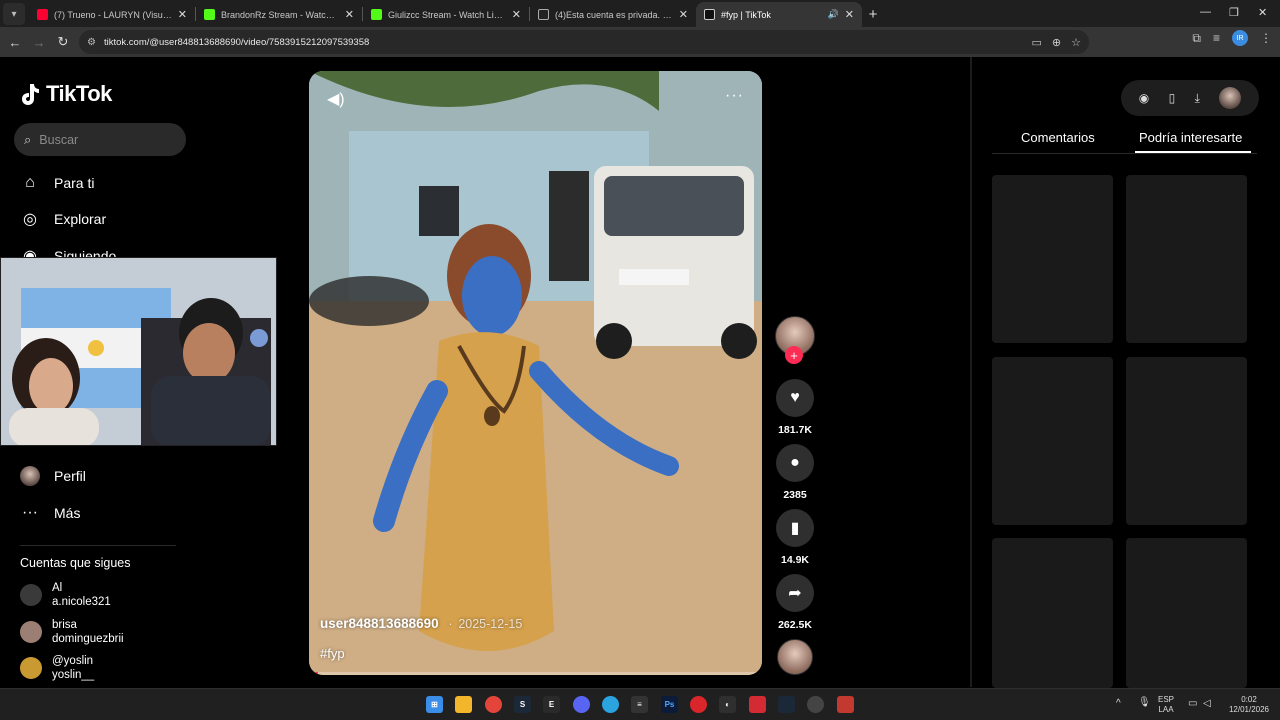 This screenshot has width=1280, height=720. Describe the element at coordinates (833, 14) in the screenshot. I see `speaker-icon: 🔊` at that location.